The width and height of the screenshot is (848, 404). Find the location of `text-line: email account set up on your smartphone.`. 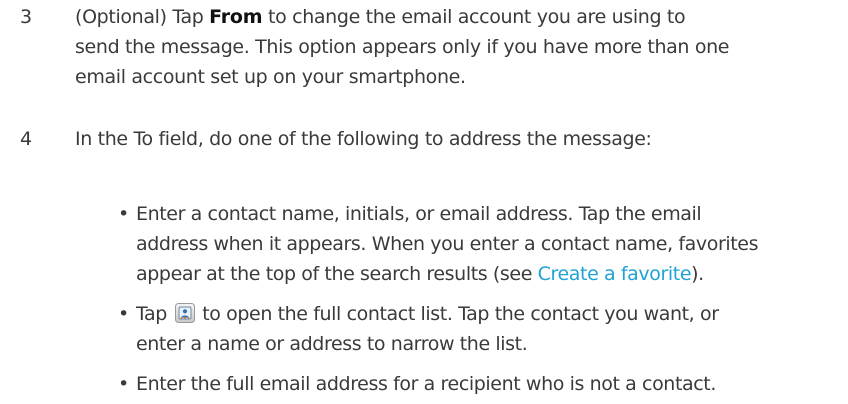

text-line: email account set up on your smartphone. is located at coordinates (270, 77).